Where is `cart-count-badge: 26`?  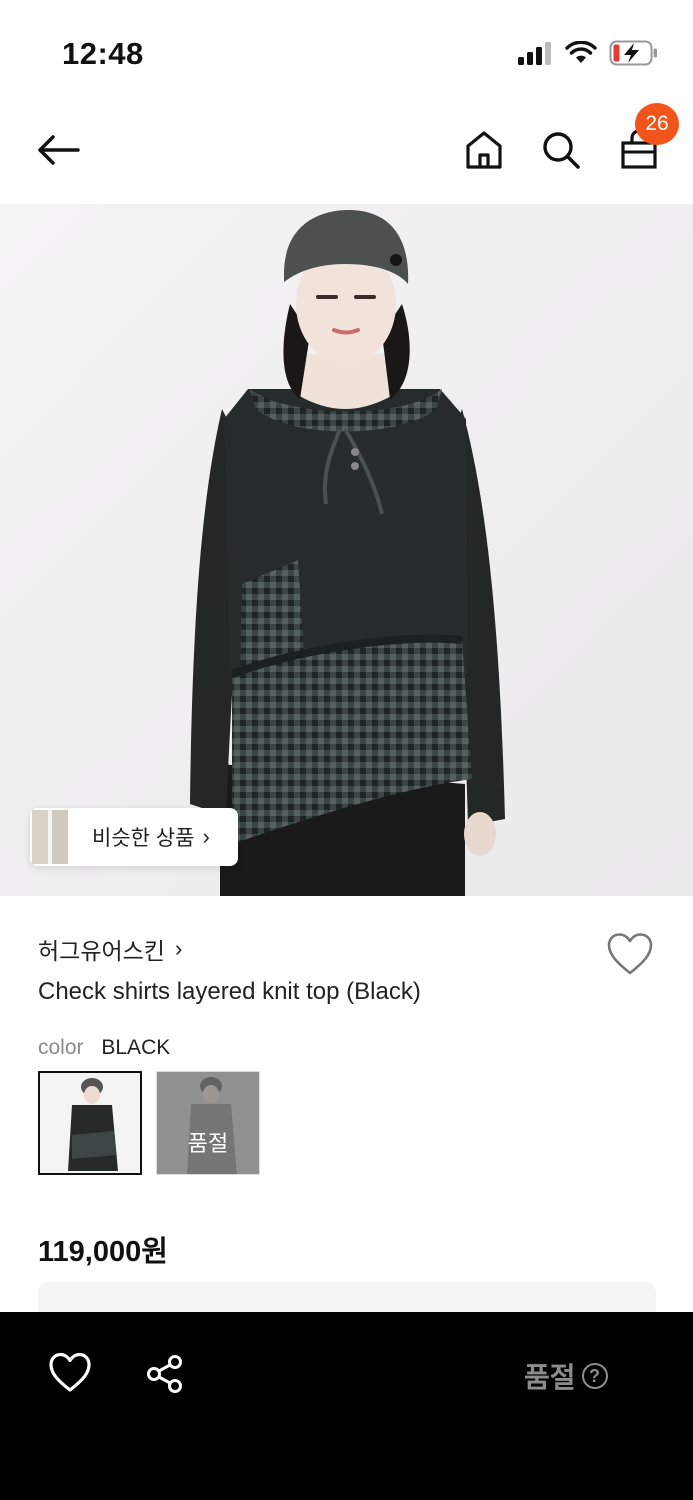
cart-count-badge: 26 is located at coordinates (657, 124).